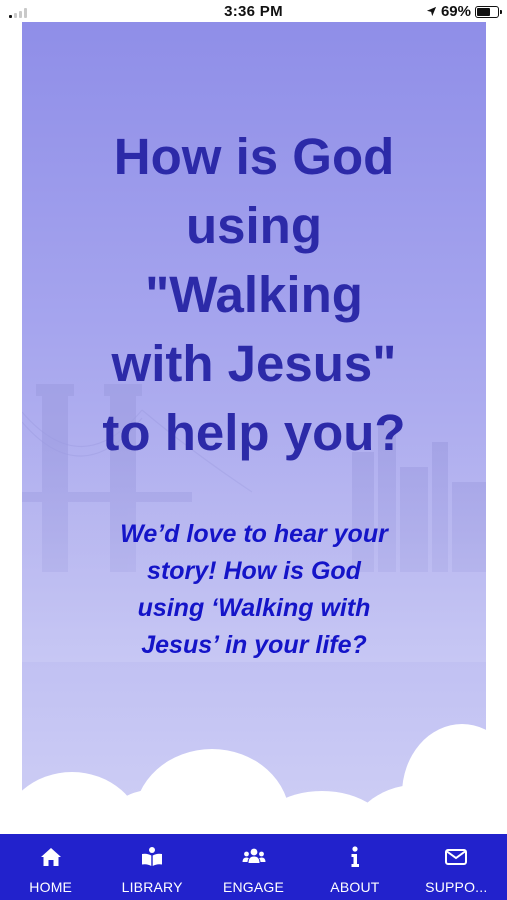 The image size is (507, 900). Describe the element at coordinates (355, 887) in the screenshot. I see `tab-about-label: ABOUT` at that location.